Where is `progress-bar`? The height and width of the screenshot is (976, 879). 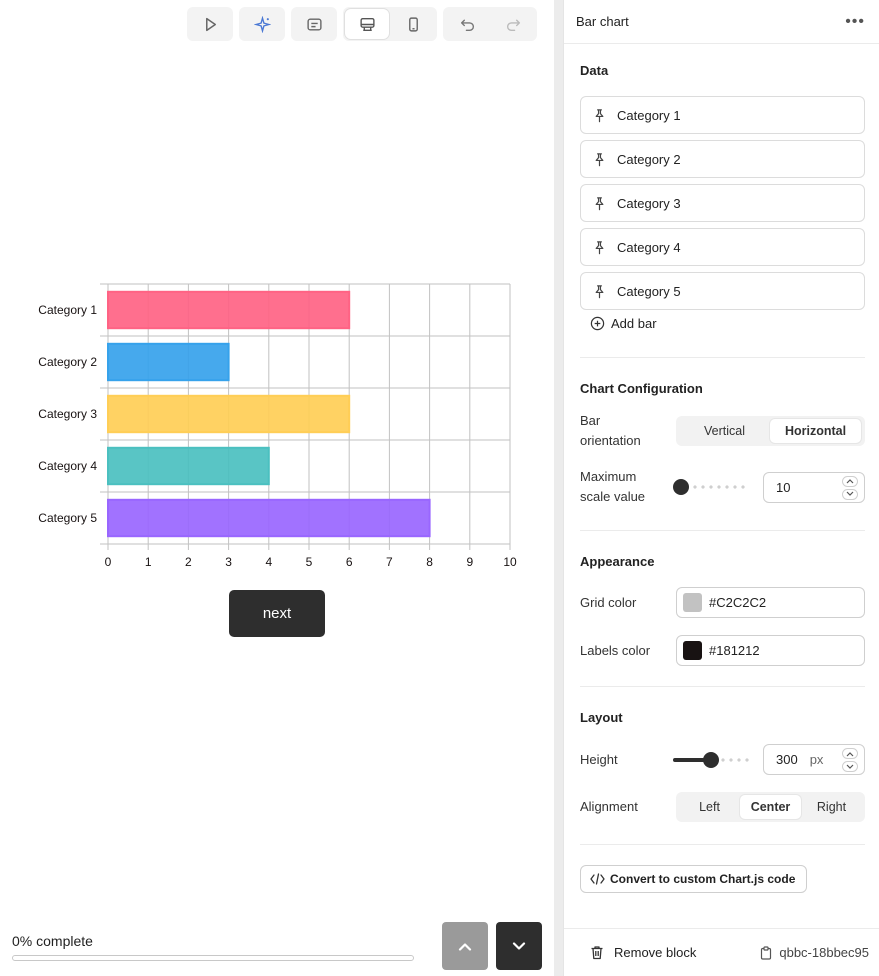
progress-bar is located at coordinates (213, 958).